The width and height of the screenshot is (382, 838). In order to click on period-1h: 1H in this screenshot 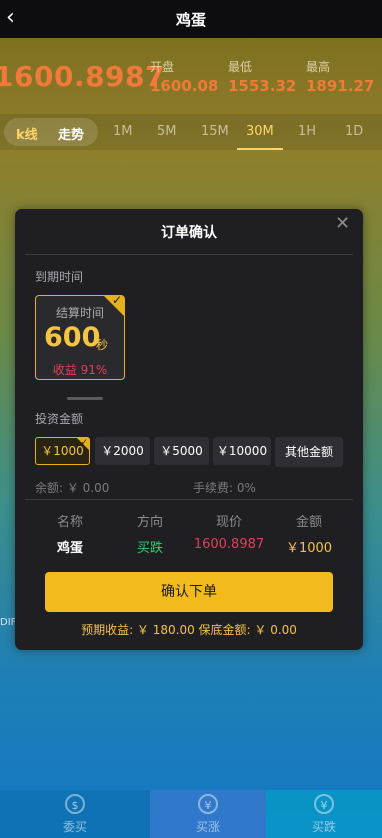, I will do `click(307, 131)`.